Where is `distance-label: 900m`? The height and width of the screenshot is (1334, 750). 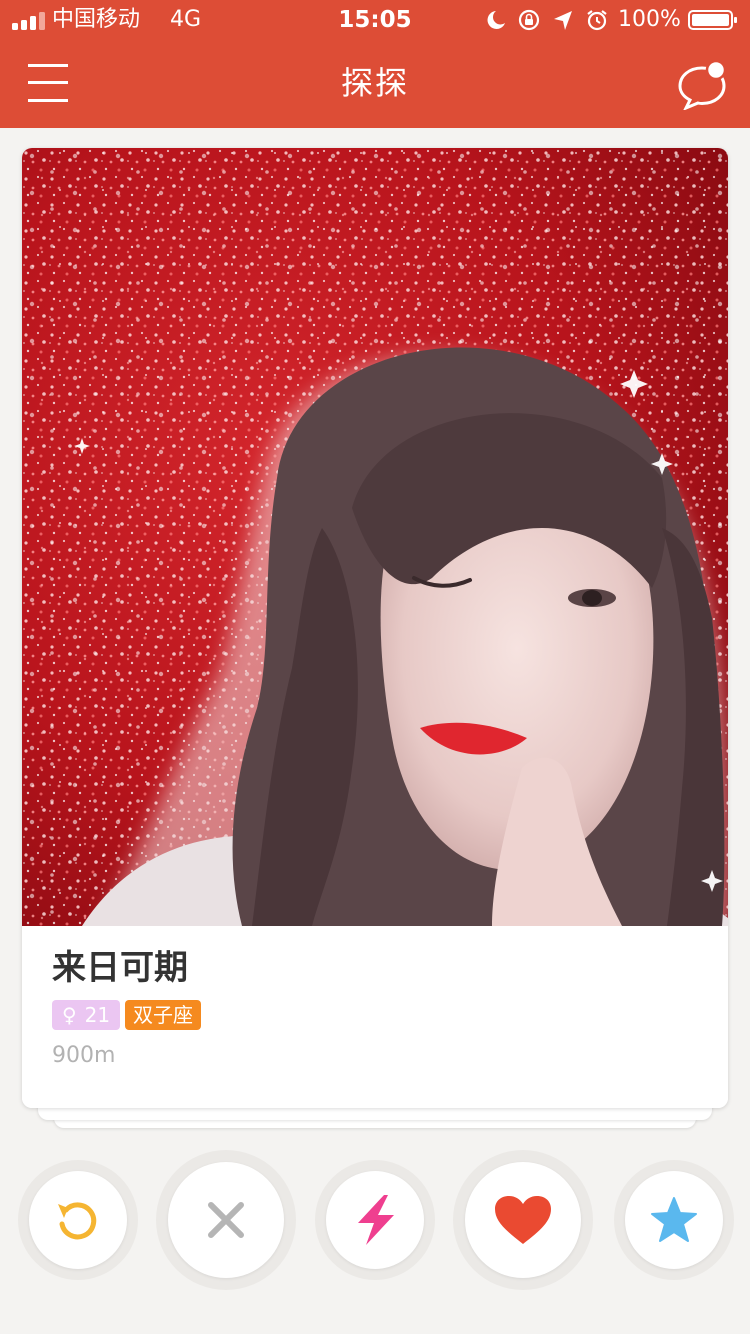 distance-label: 900m is located at coordinates (84, 1055).